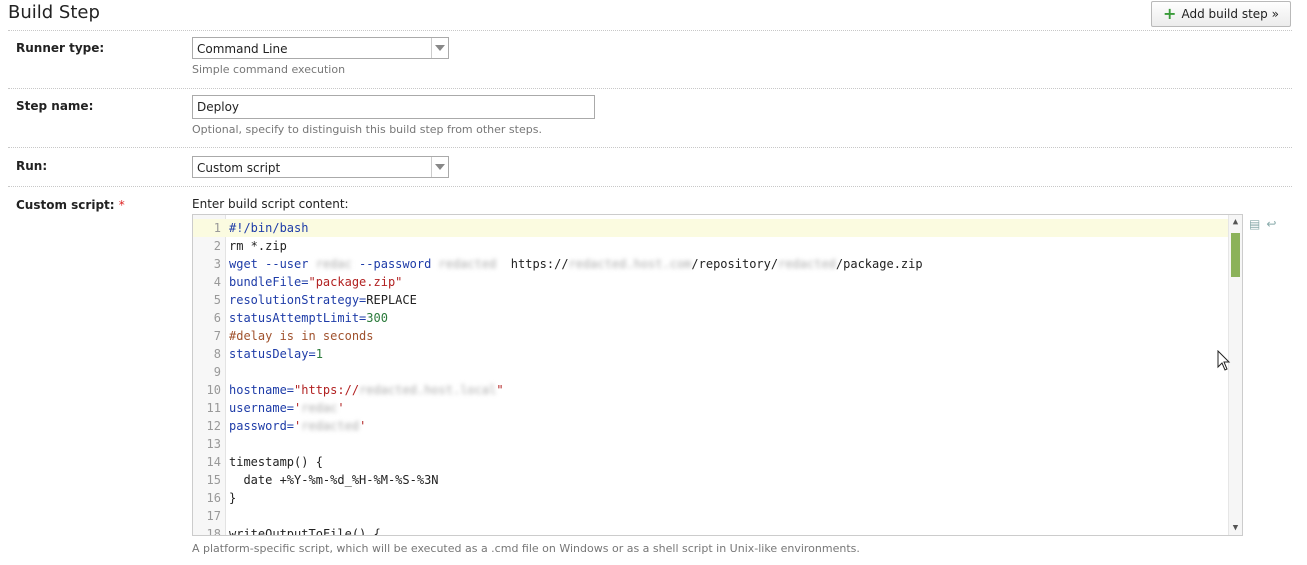 The width and height of the screenshot is (1307, 565). What do you see at coordinates (258, 246) in the screenshot?
I see `code-token: rm *.zip` at bounding box center [258, 246].